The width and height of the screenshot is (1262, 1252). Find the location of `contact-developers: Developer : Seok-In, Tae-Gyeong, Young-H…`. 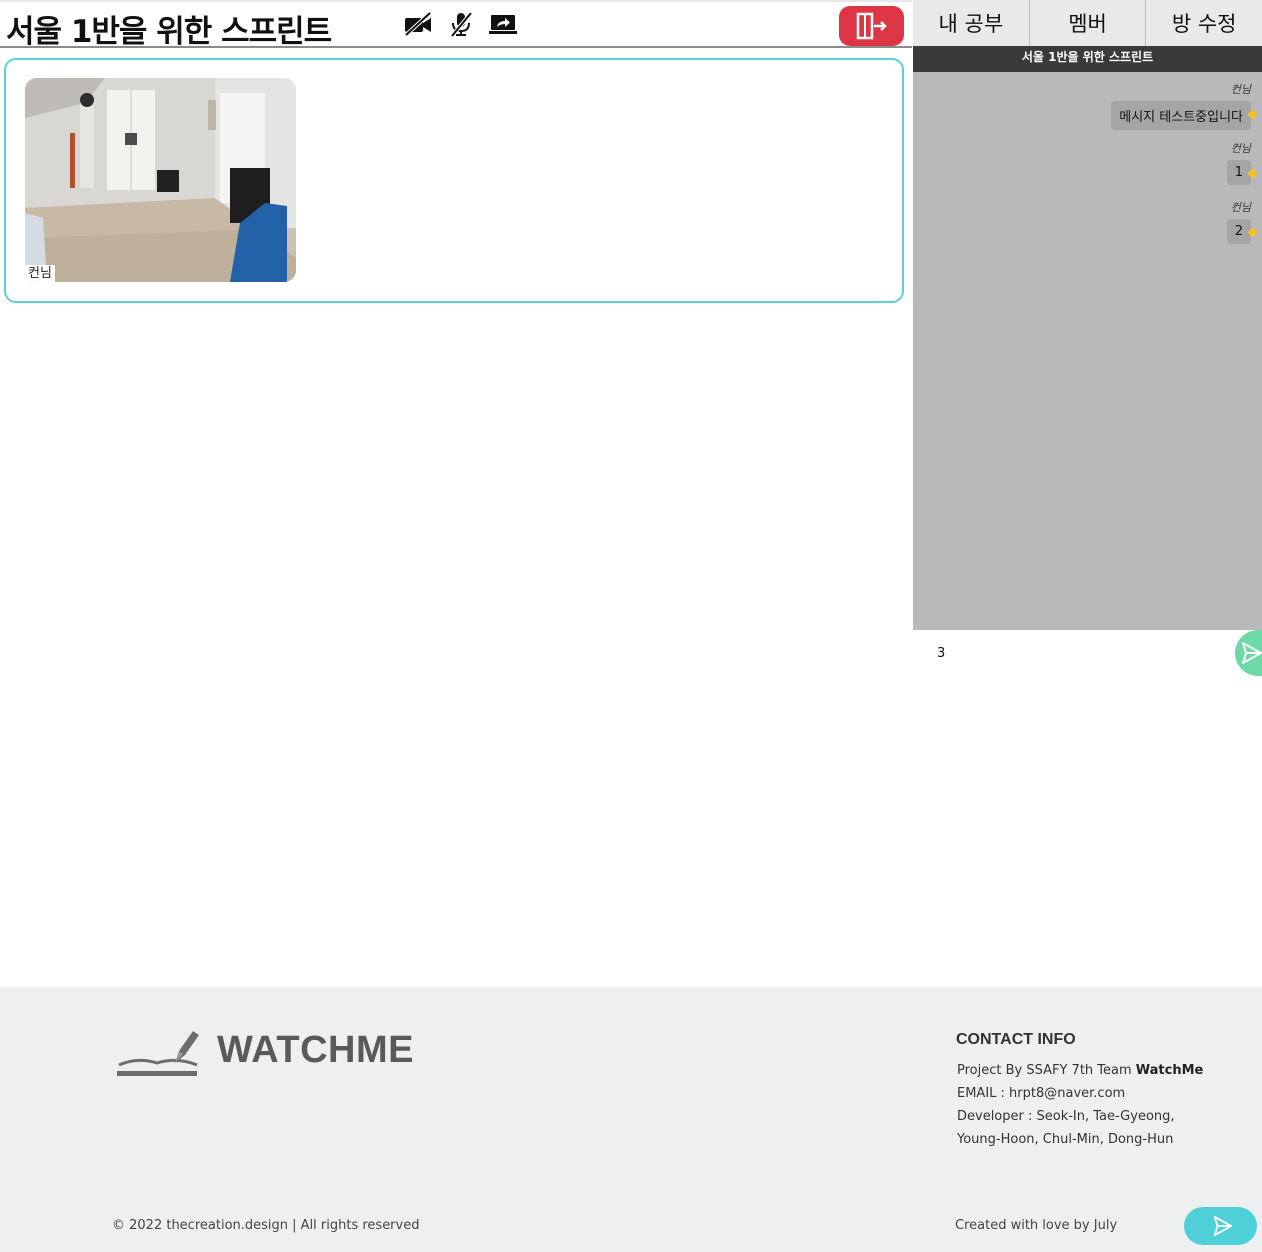

contact-developers: Developer : Seok-In, Tae-Gyeong, Young-H… is located at coordinates (1066, 1128).